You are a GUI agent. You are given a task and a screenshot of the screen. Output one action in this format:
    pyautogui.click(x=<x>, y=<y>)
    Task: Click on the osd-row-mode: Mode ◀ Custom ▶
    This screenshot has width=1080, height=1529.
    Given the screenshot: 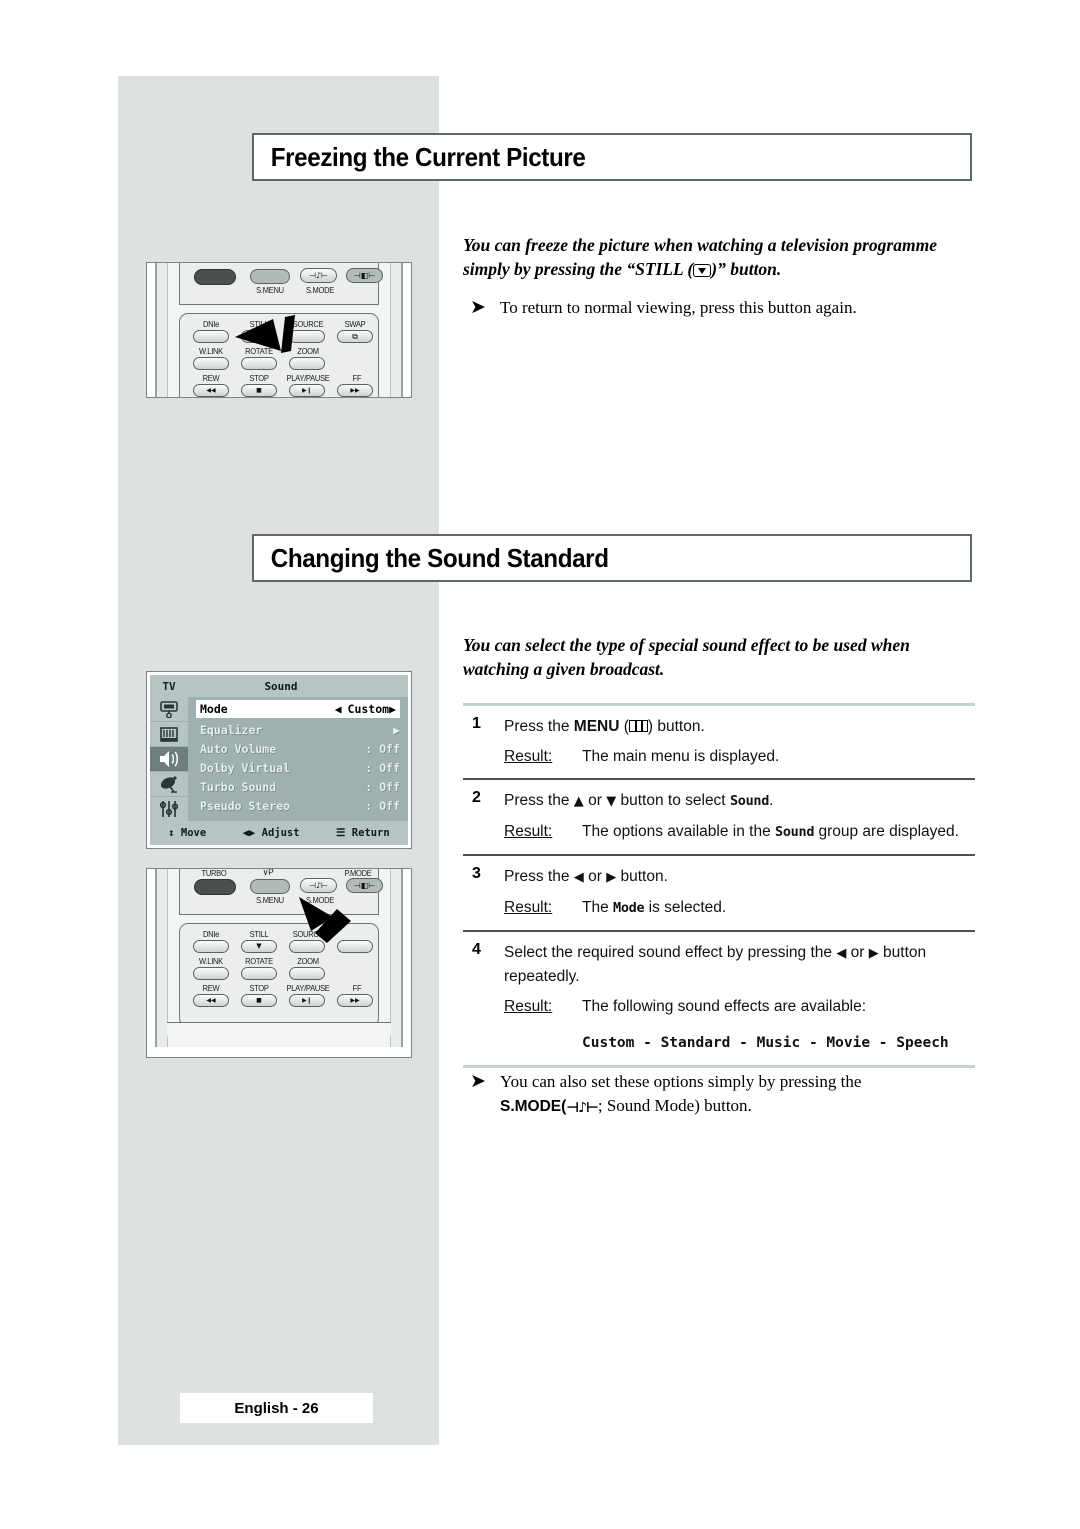 What is the action you would take?
    pyautogui.click(x=298, y=709)
    